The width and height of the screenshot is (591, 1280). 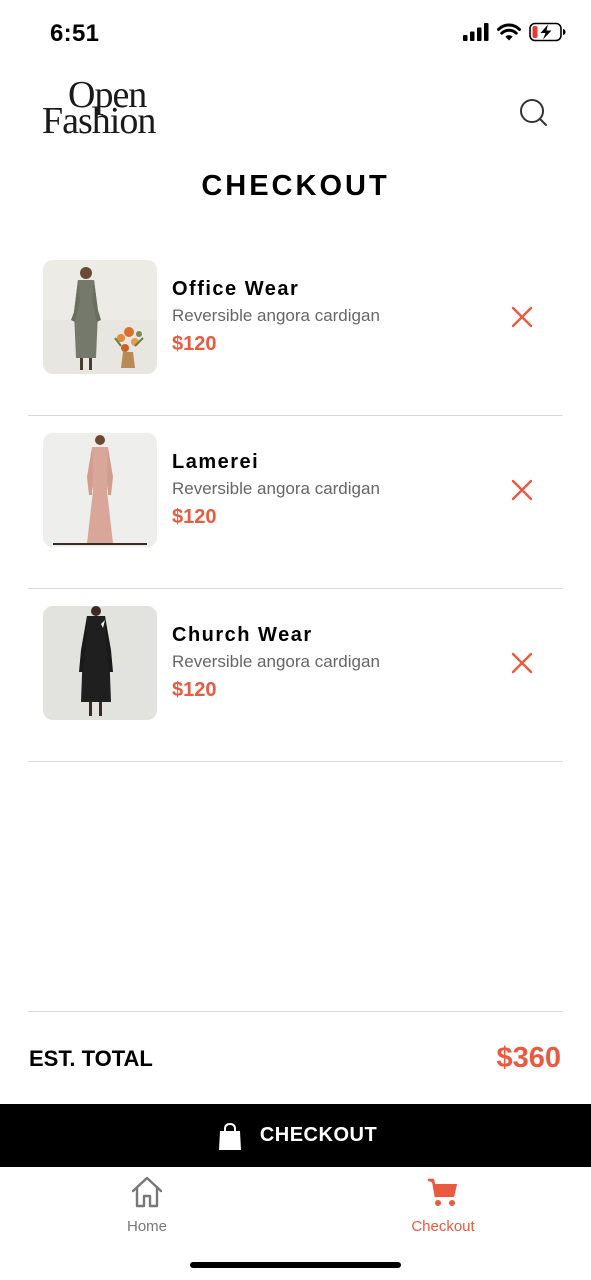 What do you see at coordinates (295, 35) in the screenshot?
I see `status-bar: 6:51` at bounding box center [295, 35].